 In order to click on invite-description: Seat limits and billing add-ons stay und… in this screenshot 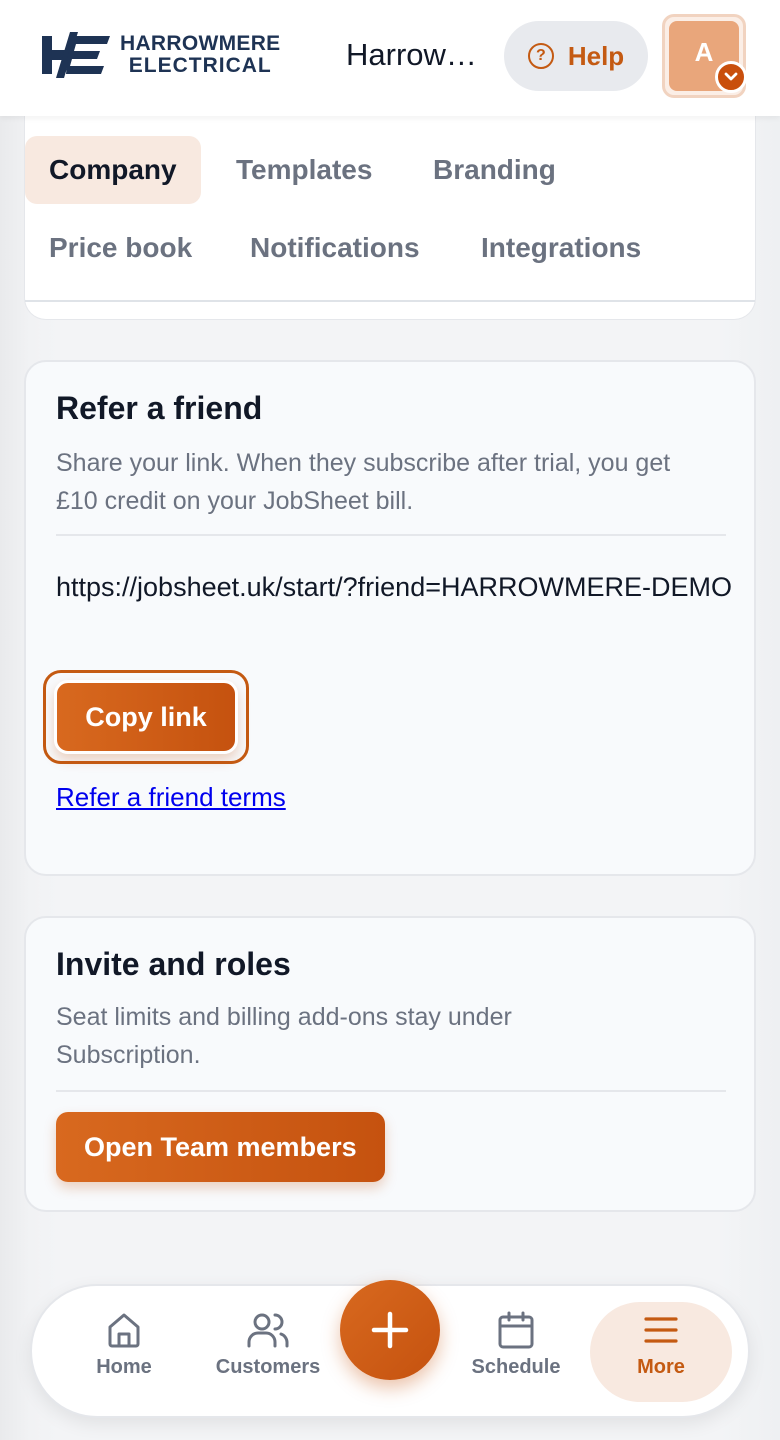, I will do `click(284, 1036)`.